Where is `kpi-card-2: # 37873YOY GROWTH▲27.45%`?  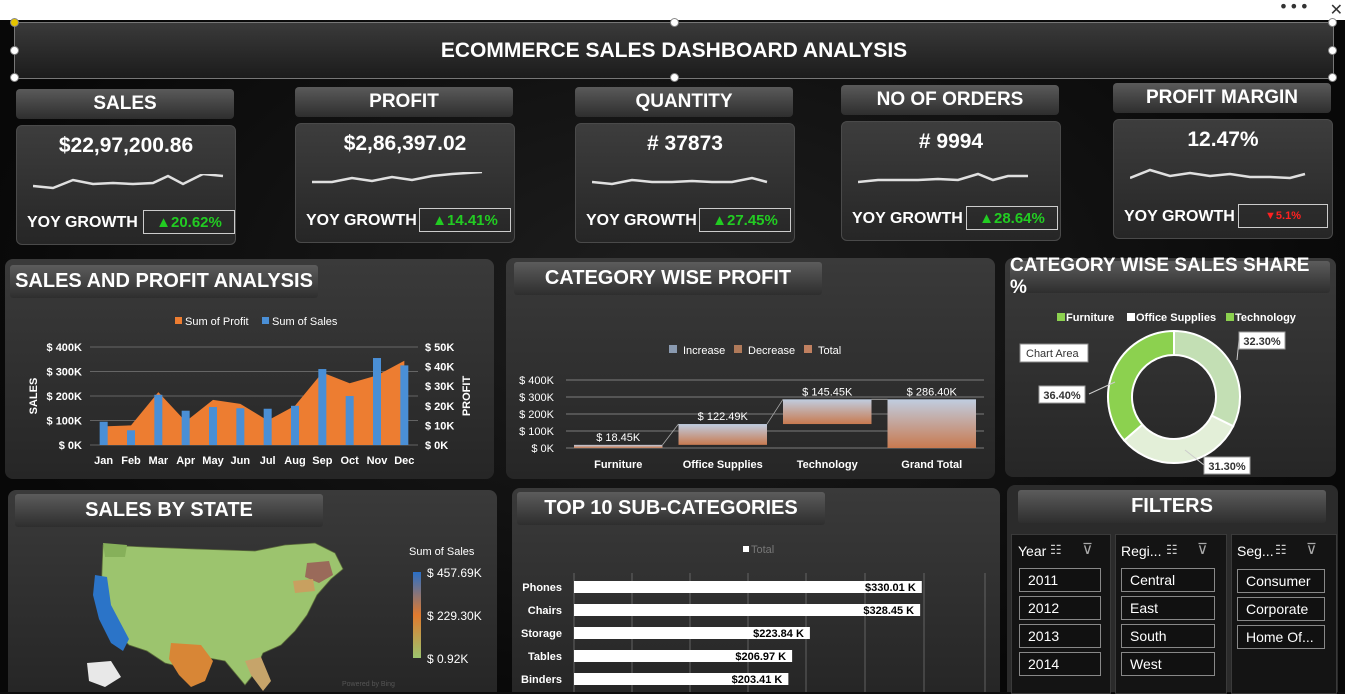
kpi-card-2: # 37873YOY GROWTH▲27.45% is located at coordinates (685, 183).